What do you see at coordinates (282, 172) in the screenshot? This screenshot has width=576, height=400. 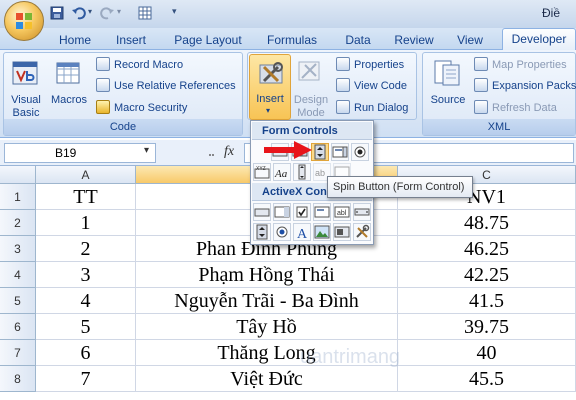 I see `label-control-icon: Aa` at bounding box center [282, 172].